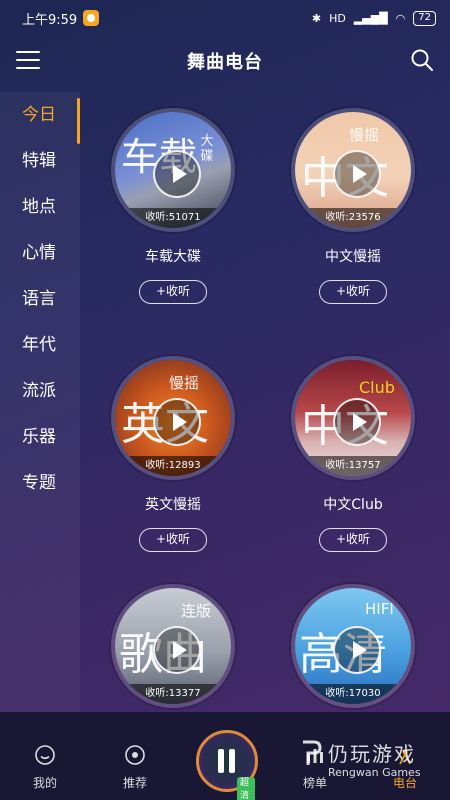 The width and height of the screenshot is (450, 800). I want to click on station-cover: 中文 Club 收听:13757, so click(353, 418).